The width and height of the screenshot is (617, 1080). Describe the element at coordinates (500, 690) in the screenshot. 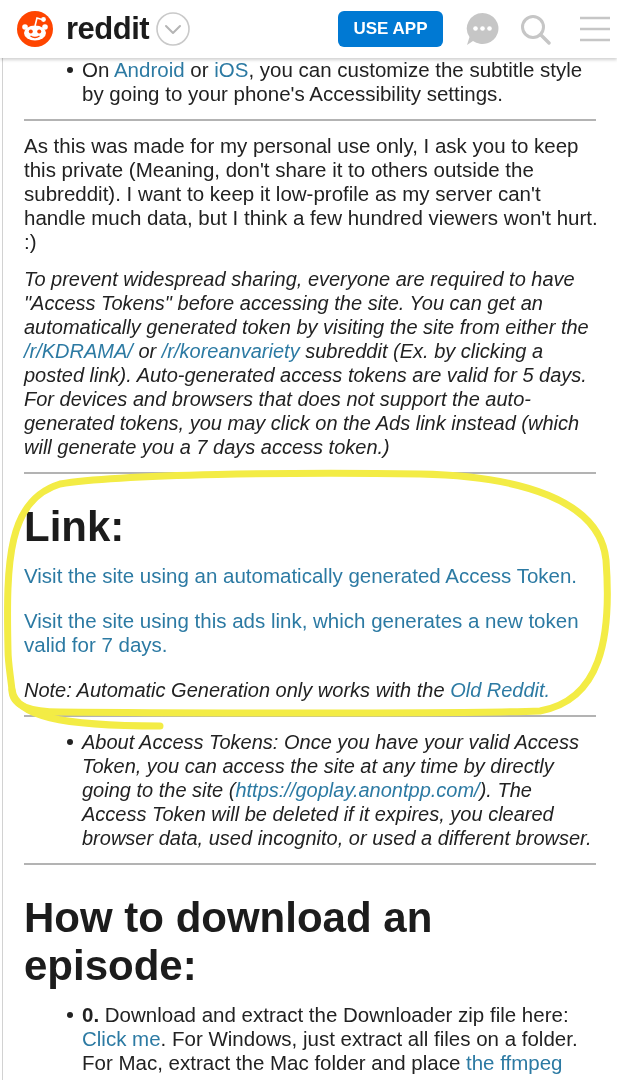

I see `link: Old Reddit.` at that location.